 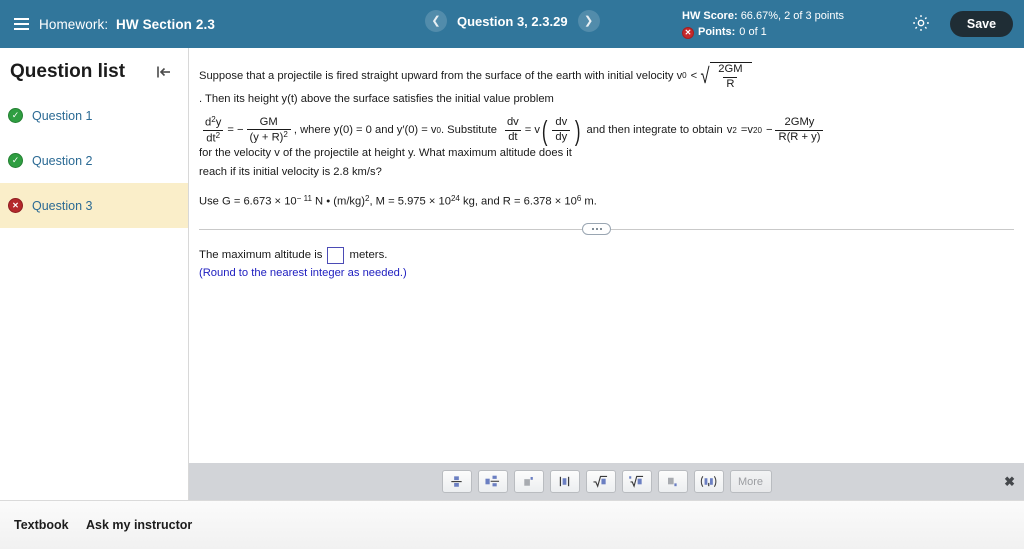 What do you see at coordinates (368, 255) in the screenshot?
I see `answer-prompt-after: meters.` at bounding box center [368, 255].